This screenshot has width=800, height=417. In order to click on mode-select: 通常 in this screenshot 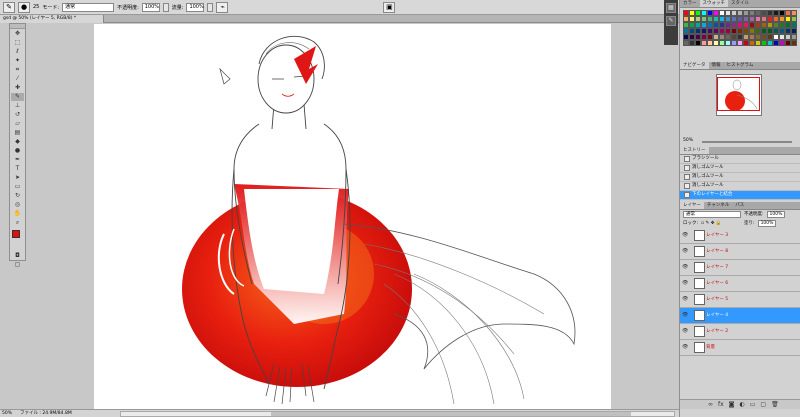, I will do `click(88, 7)`.